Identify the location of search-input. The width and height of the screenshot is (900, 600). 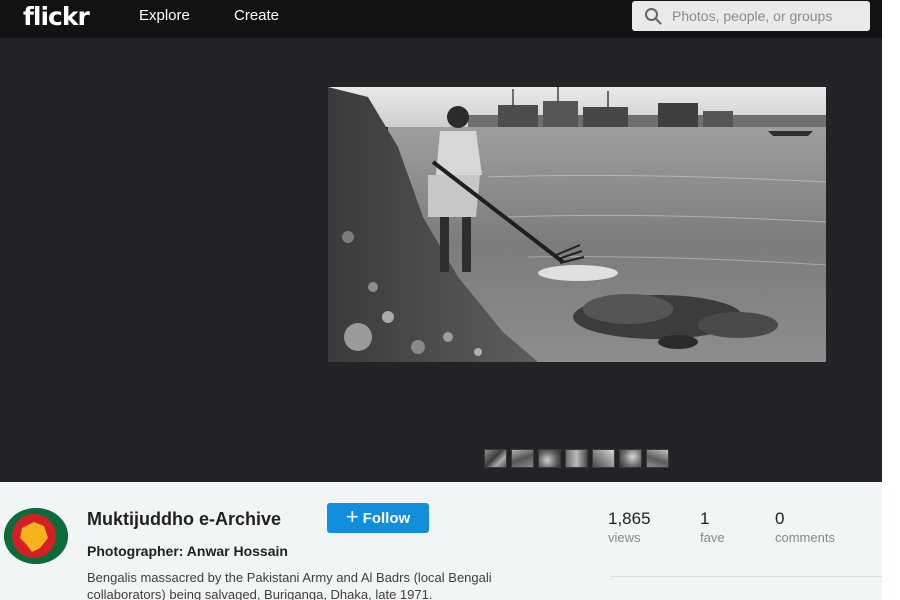
(768, 16).